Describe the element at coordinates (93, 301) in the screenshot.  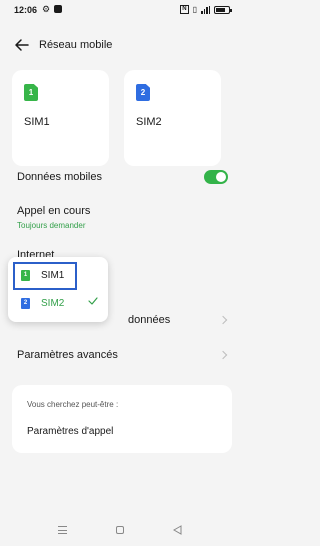
I see `check-icon` at that location.